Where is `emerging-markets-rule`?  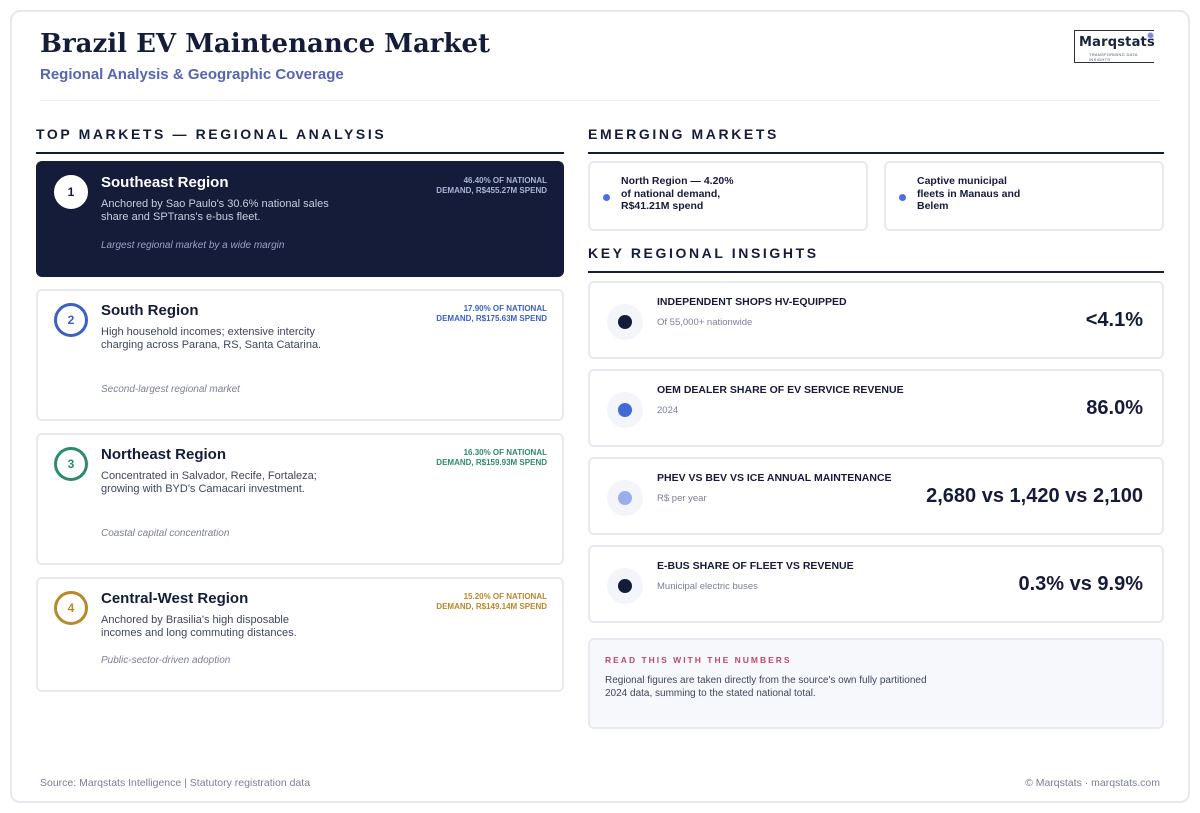 emerging-markets-rule is located at coordinates (876, 153).